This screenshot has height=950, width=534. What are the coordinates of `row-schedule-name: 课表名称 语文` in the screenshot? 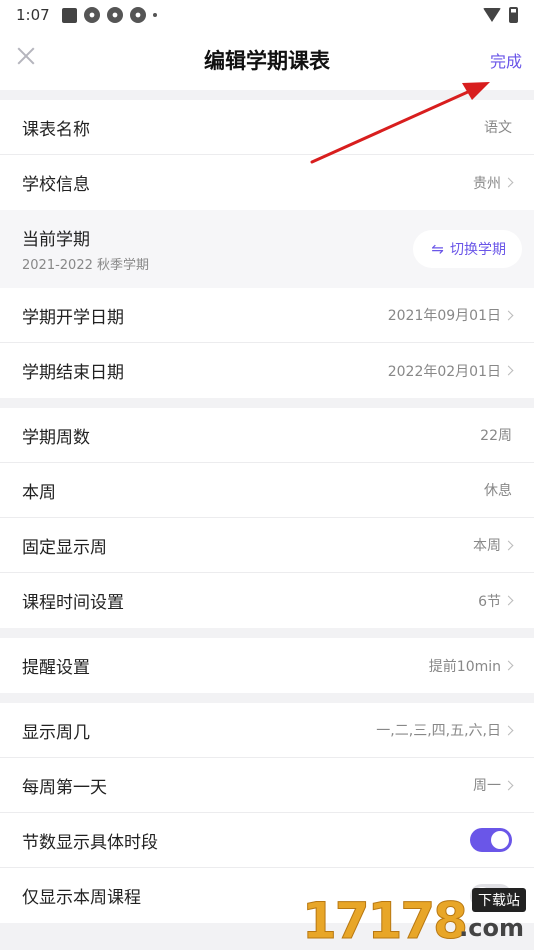 It's located at (267, 127).